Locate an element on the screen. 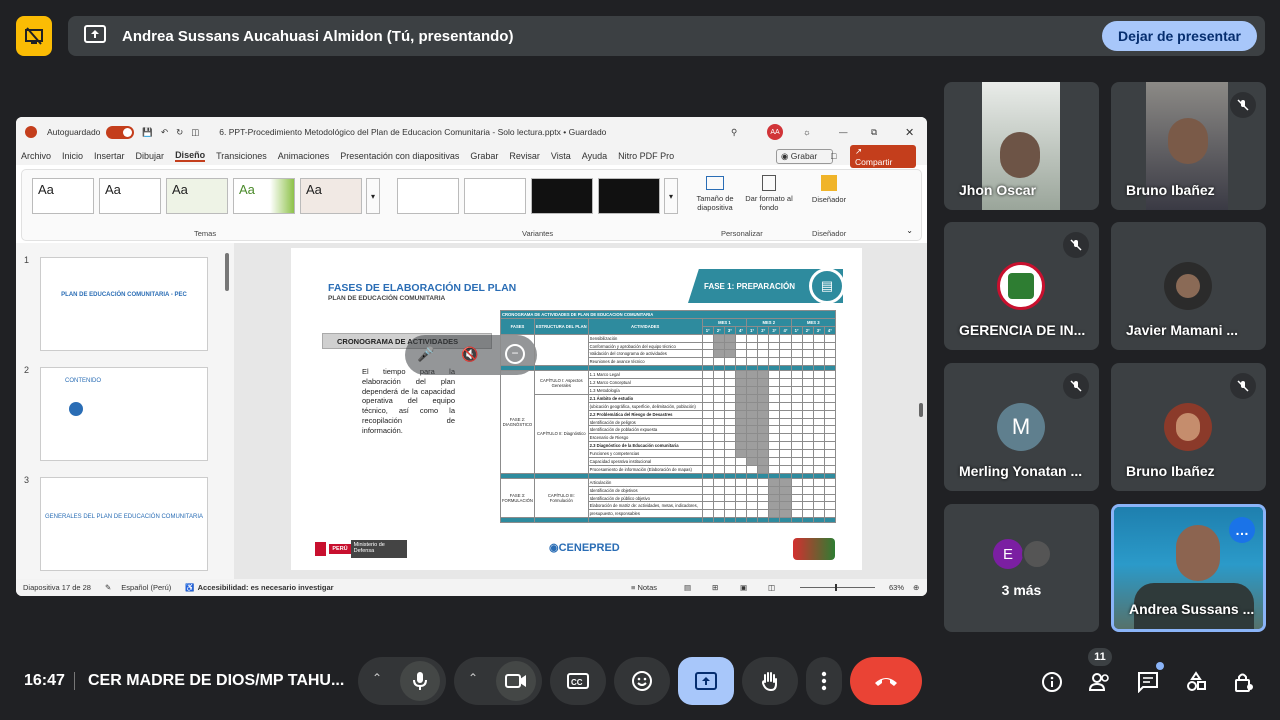 This screenshot has width=1280, height=720. editor-scrollbar is located at coordinates (921, 410).